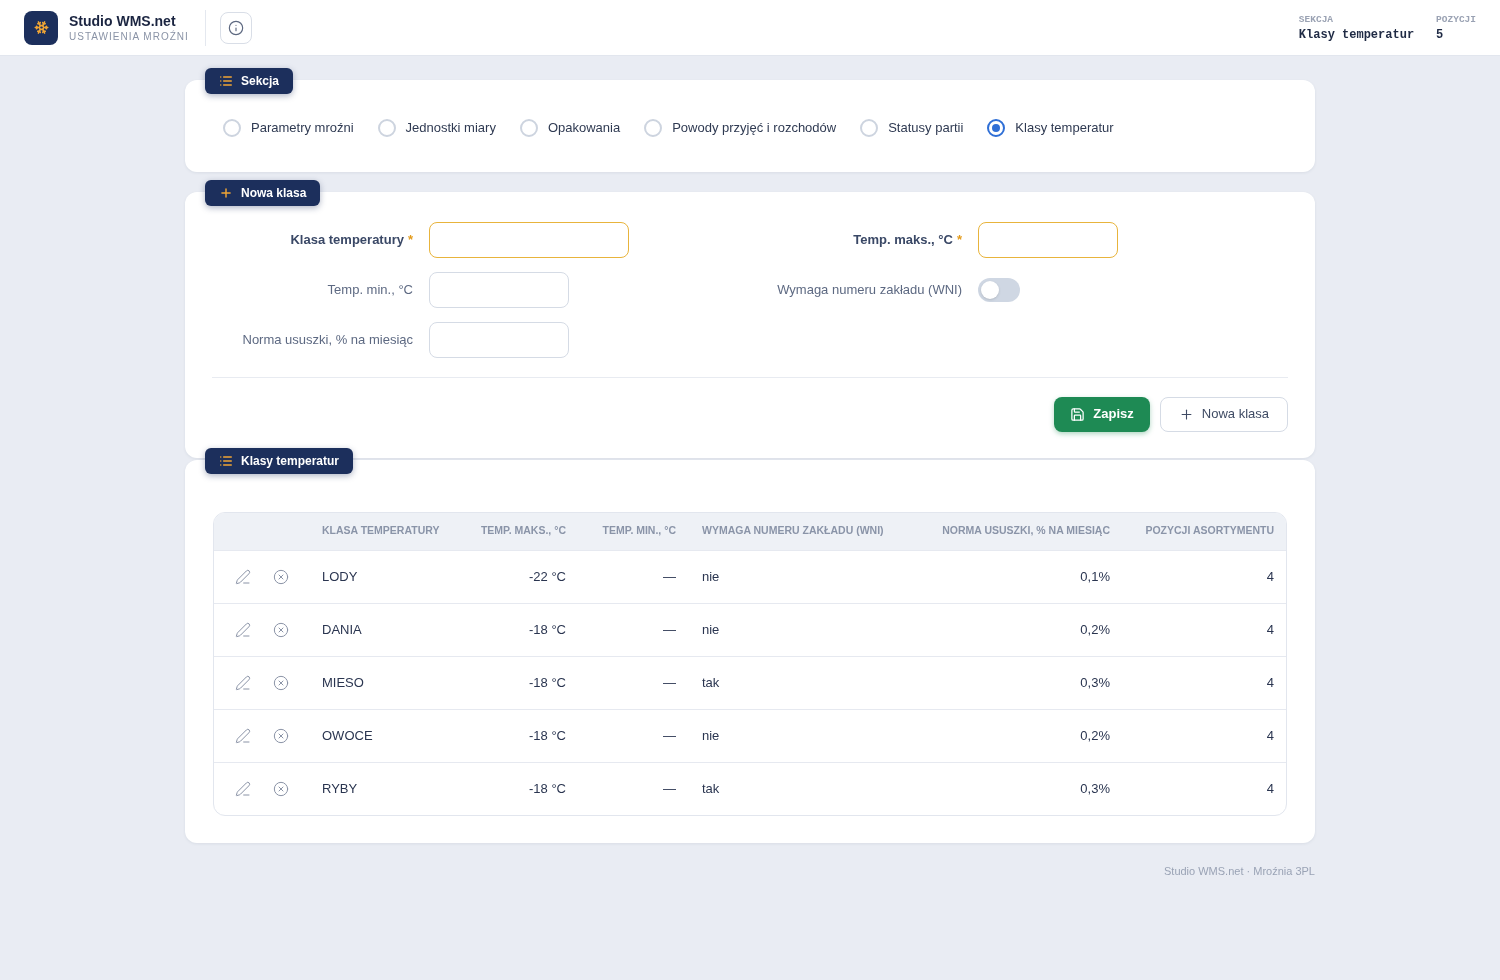 Image resolution: width=1500 pixels, height=980 pixels. I want to click on save-button: Zapisz, so click(1102, 414).